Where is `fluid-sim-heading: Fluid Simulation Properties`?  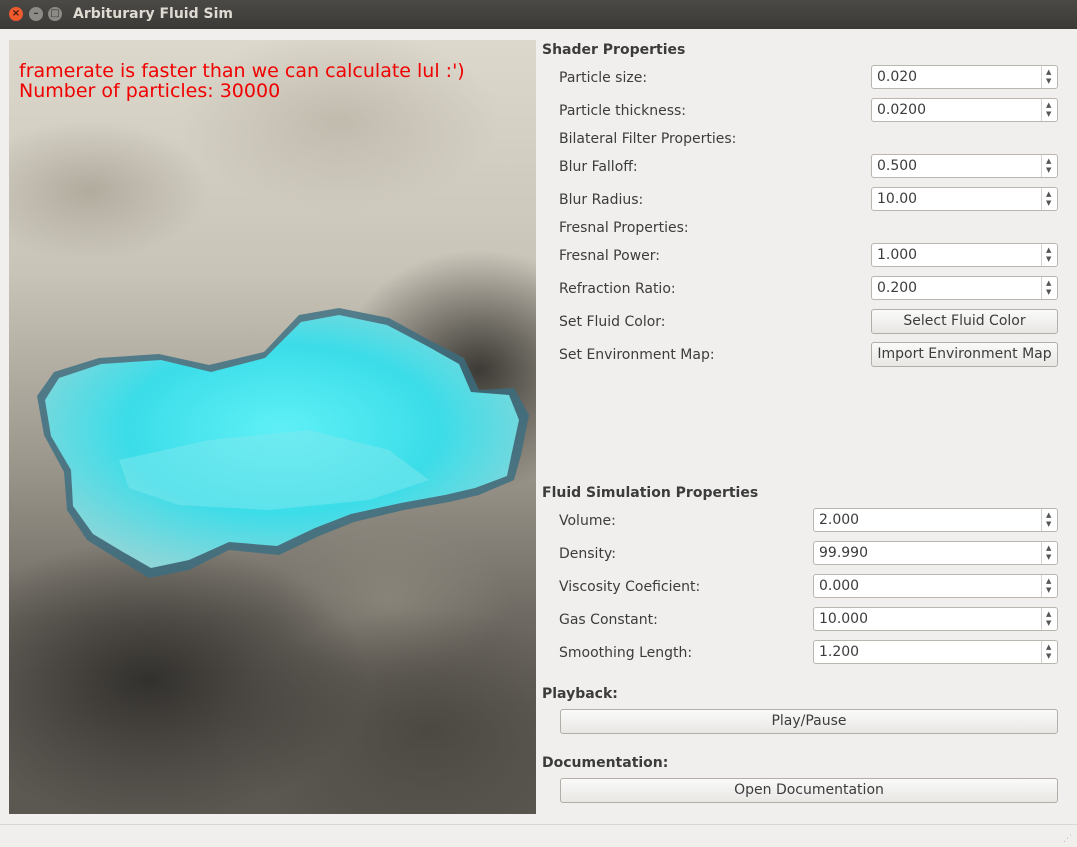 fluid-sim-heading: Fluid Simulation Properties is located at coordinates (650, 493).